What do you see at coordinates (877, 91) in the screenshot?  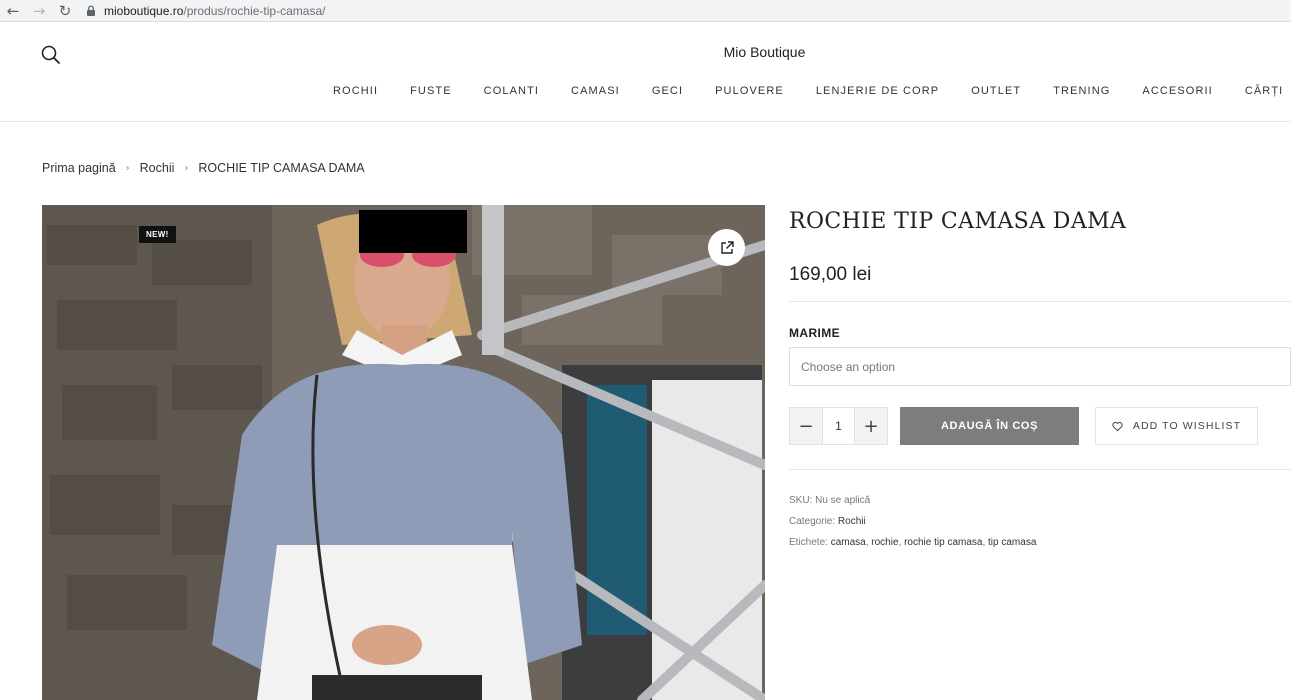 I see `nav-item-lenjerie: LENJERIE DE CORP` at bounding box center [877, 91].